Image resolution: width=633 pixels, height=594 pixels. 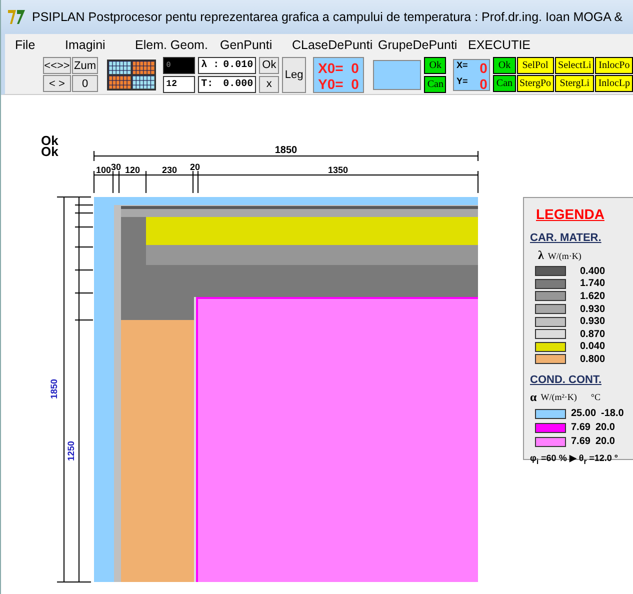 What do you see at coordinates (593, 359) in the screenshot?
I see `conductivity-value: 0.800` at bounding box center [593, 359].